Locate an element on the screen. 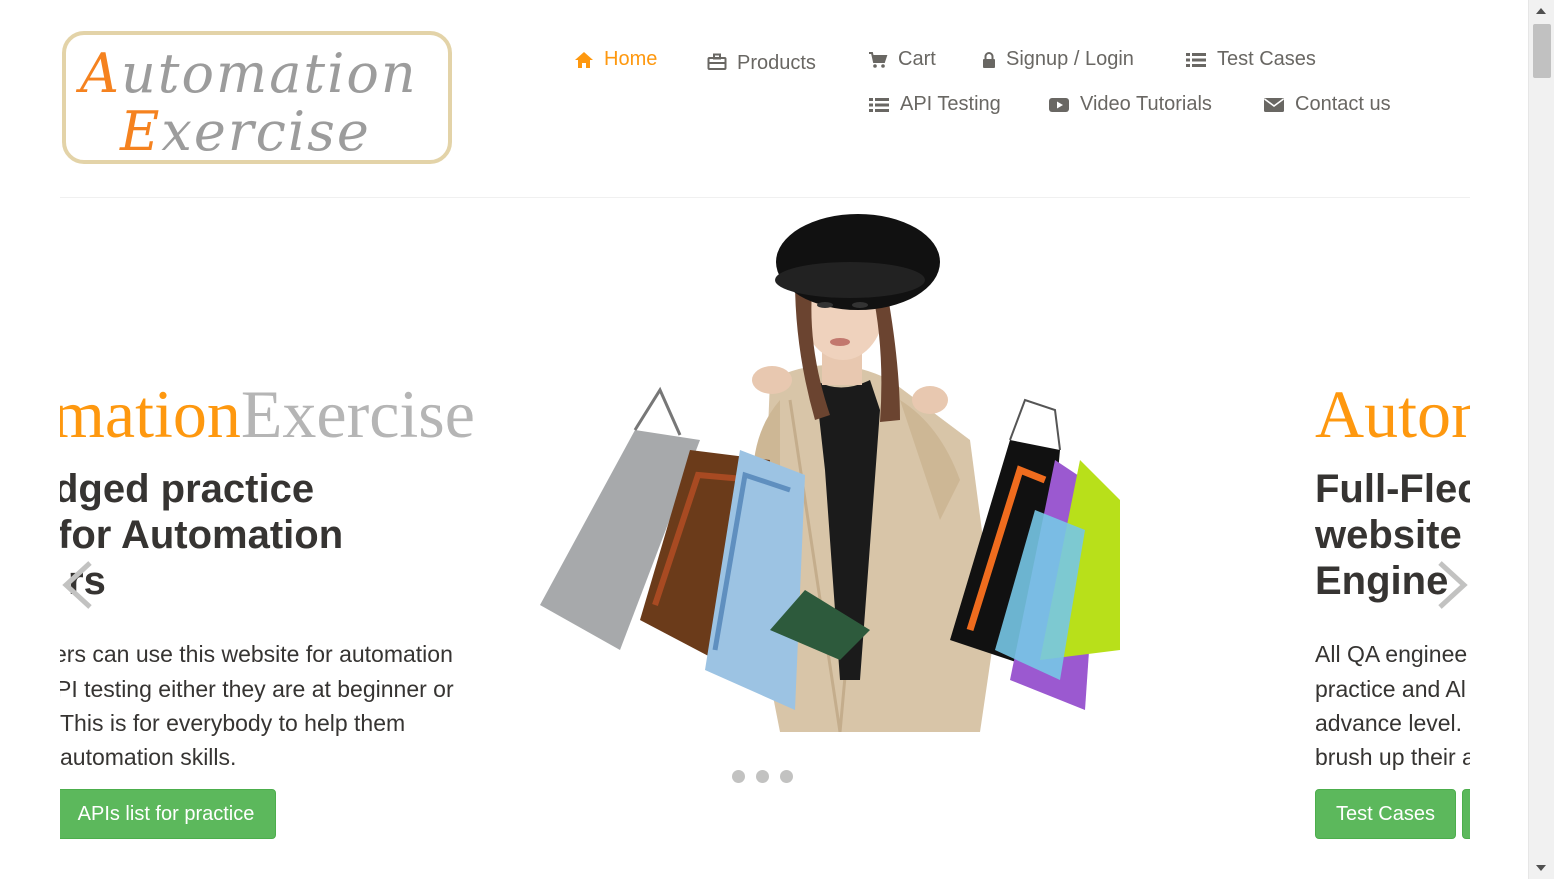 This screenshot has width=1554, height=879. logo-rest-2: xercise is located at coordinates (266, 131).